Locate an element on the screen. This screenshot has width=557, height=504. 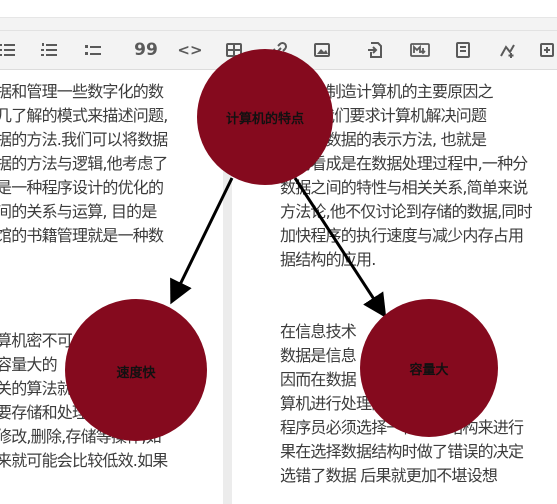
quote-icon: 99 is located at coordinates (146, 50).